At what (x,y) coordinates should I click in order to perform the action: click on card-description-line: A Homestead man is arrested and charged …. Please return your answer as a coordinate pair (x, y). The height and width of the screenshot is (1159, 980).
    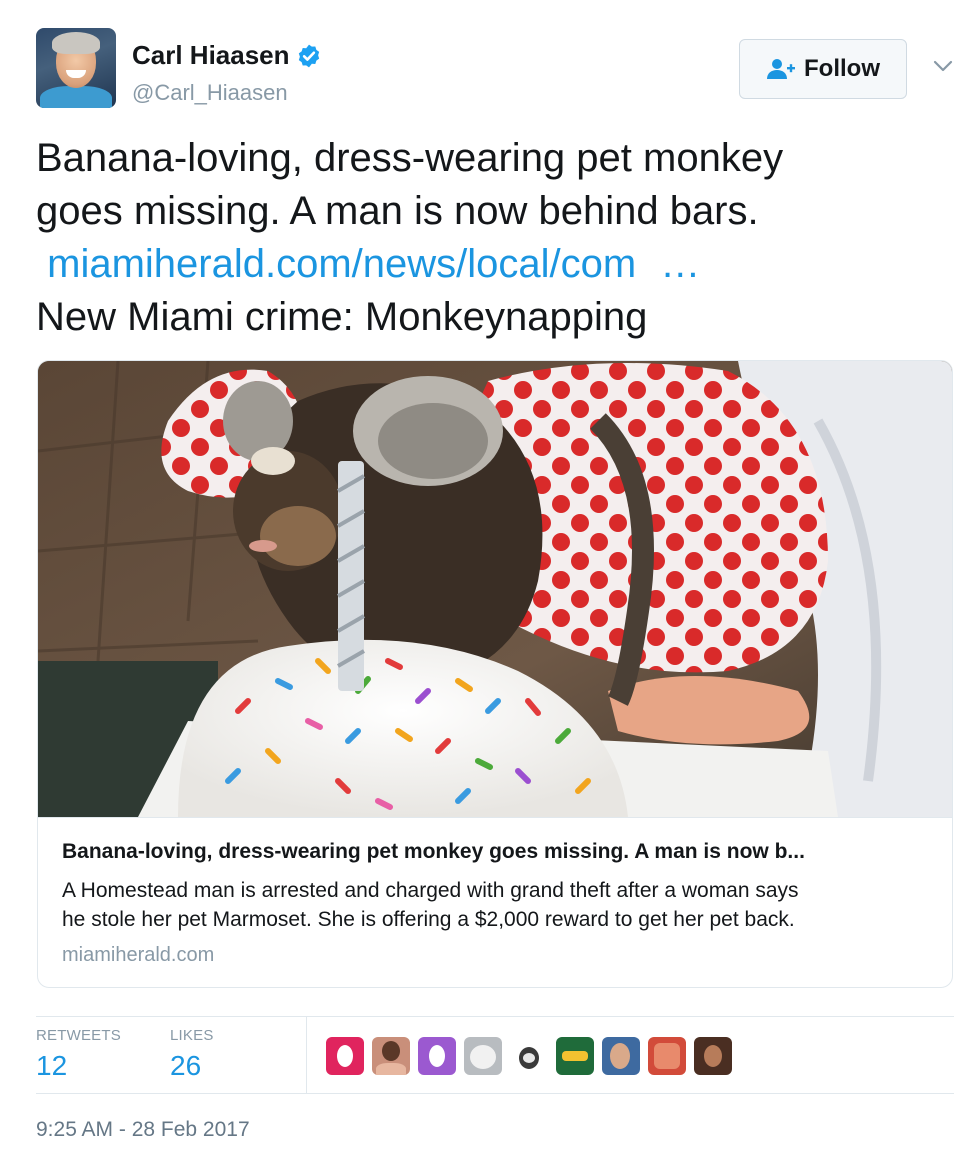
    Looking at the image, I should click on (430, 890).